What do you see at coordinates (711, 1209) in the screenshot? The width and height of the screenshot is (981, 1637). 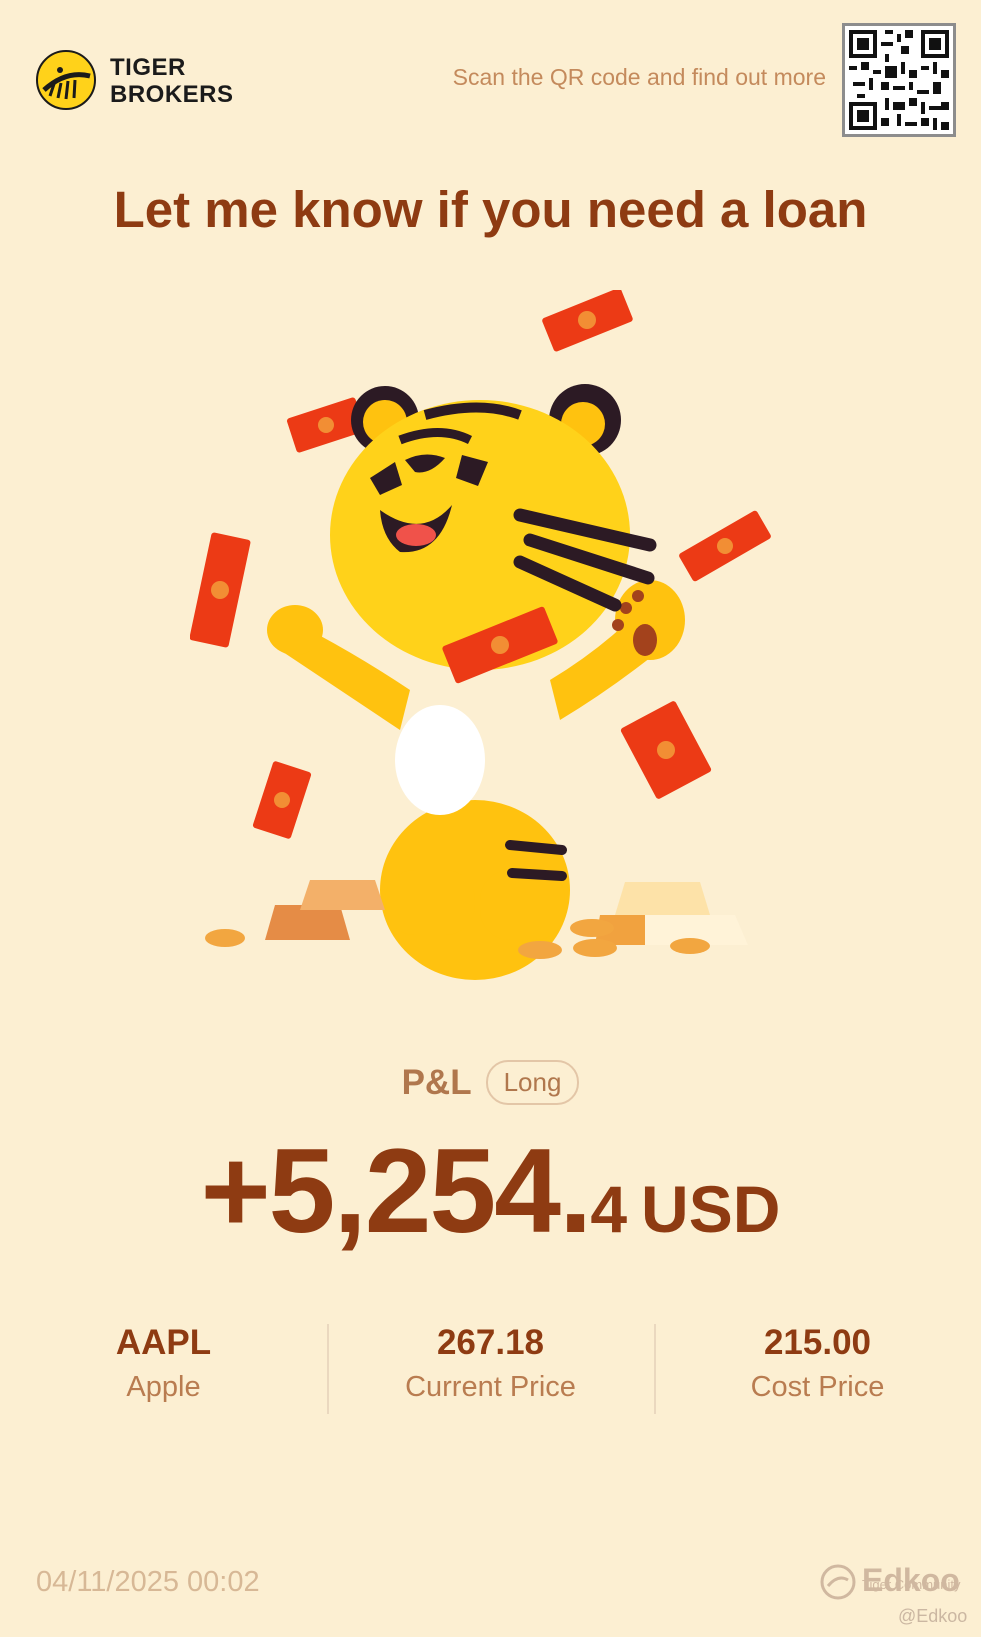 I see `currency-label: USD` at bounding box center [711, 1209].